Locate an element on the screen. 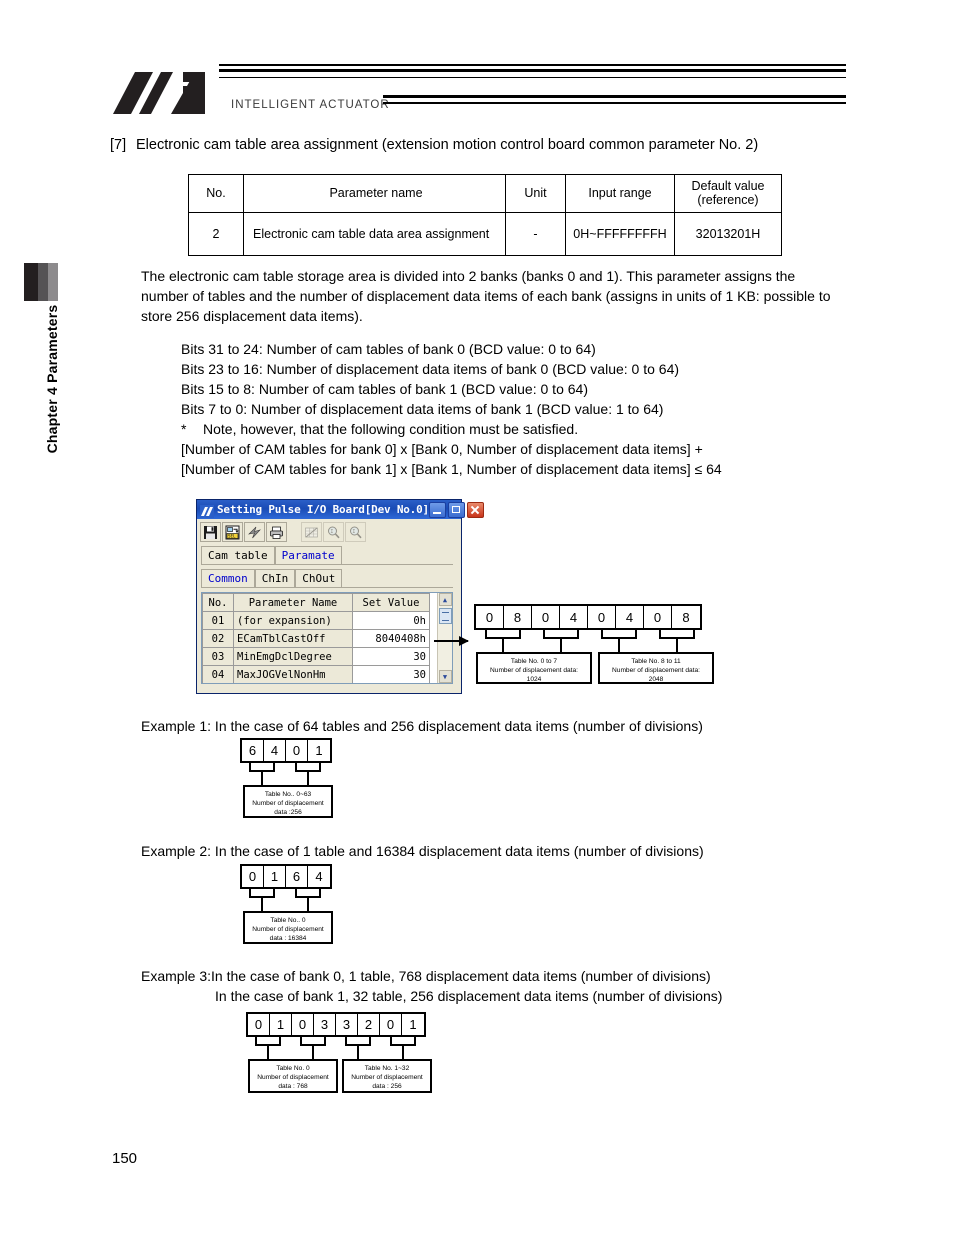 The image size is (954, 1235). section-number: [7] is located at coordinates (118, 145).